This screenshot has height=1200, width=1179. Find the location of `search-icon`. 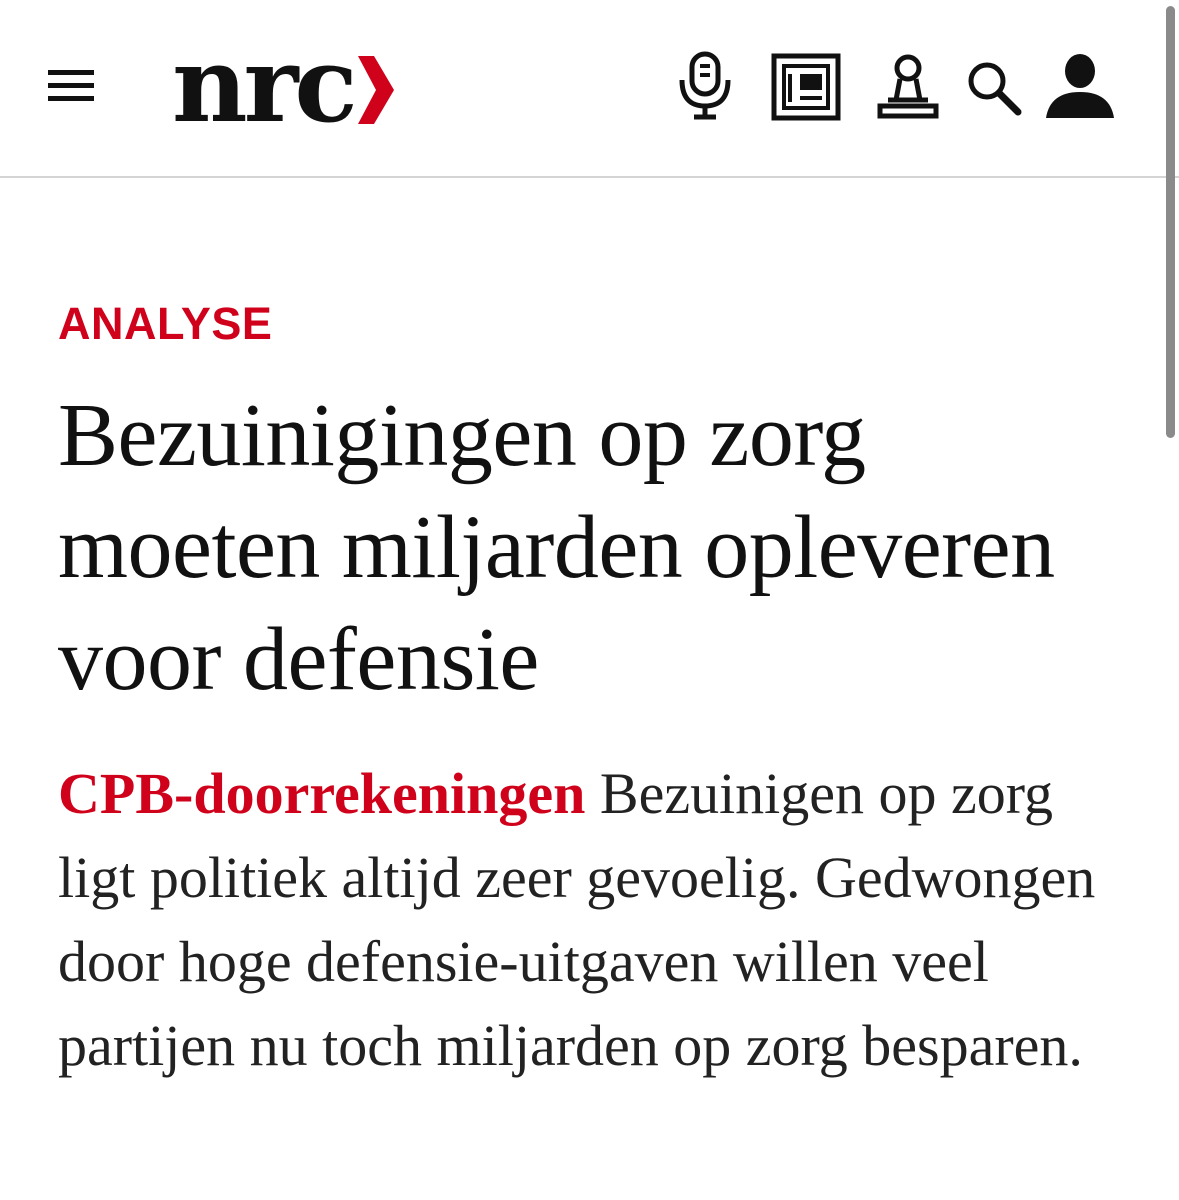

search-icon is located at coordinates (994, 88).